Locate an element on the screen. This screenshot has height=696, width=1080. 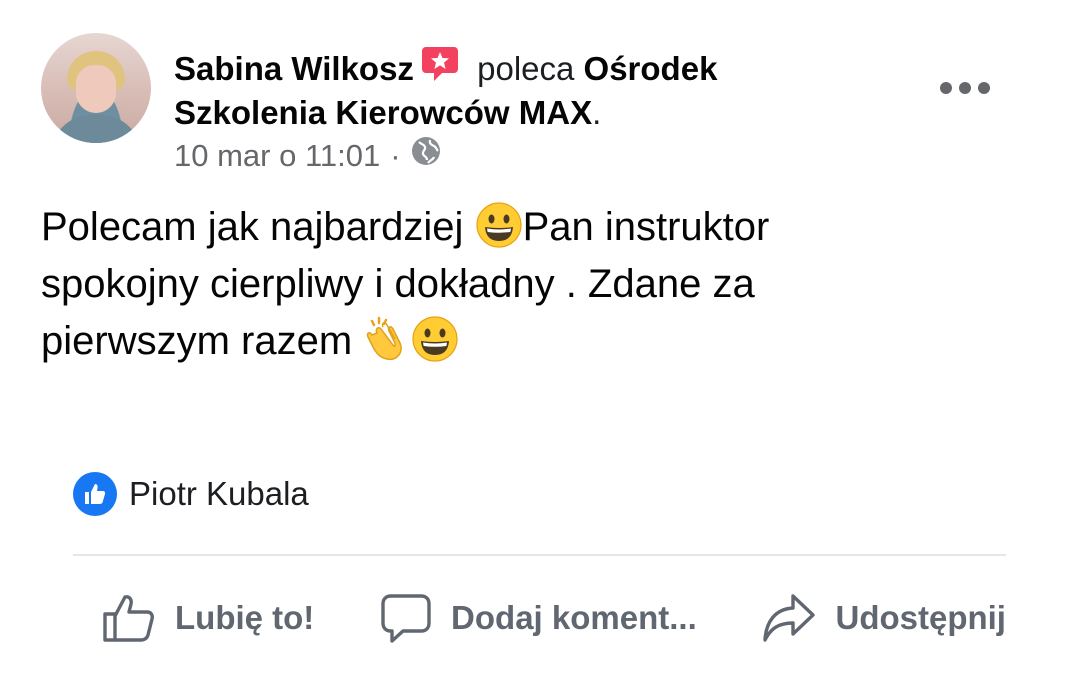
actions-divider is located at coordinates (539, 555).